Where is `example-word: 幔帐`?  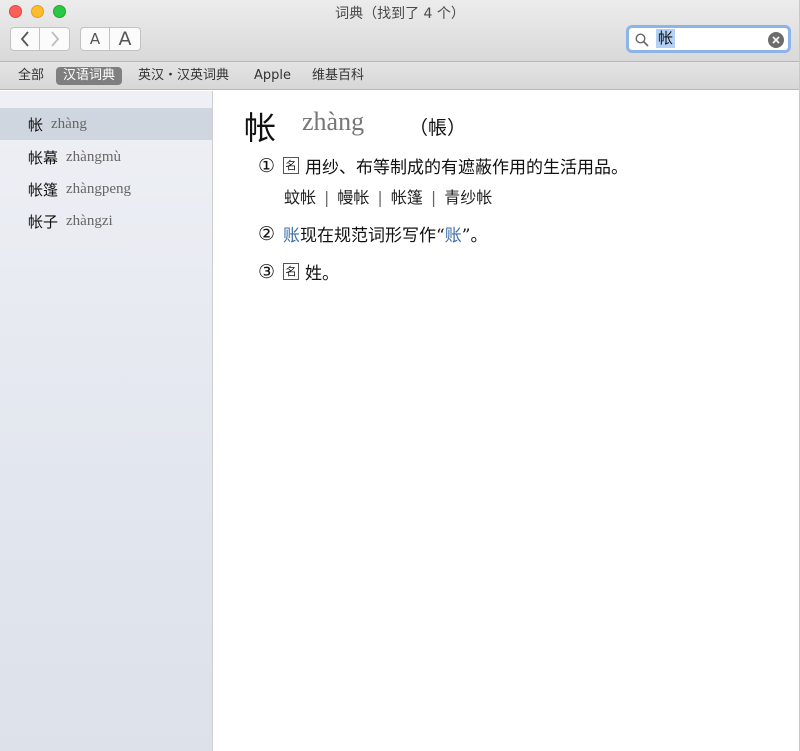
example-word: 幔帐 is located at coordinates (353, 197).